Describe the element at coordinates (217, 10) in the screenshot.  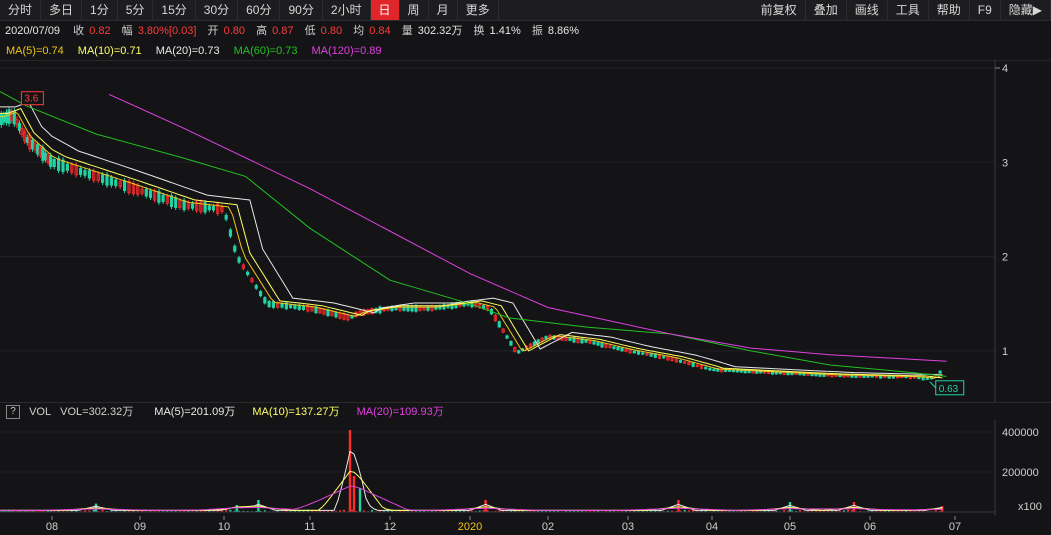
I see `period-tab-5: 30分` at that location.